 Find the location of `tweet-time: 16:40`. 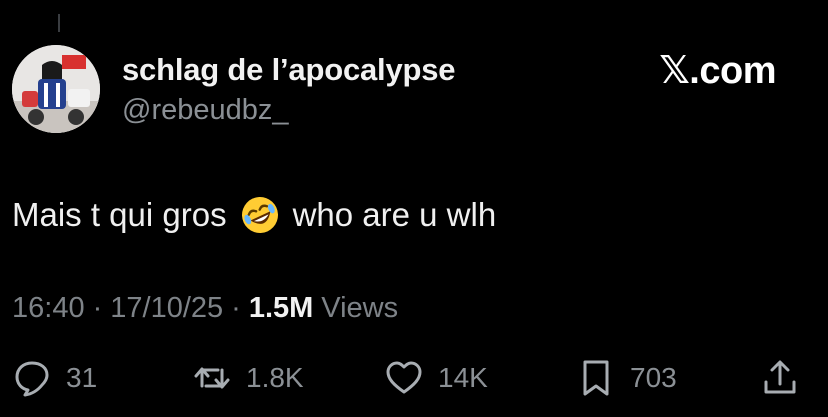

tweet-time: 16:40 is located at coordinates (48, 308).